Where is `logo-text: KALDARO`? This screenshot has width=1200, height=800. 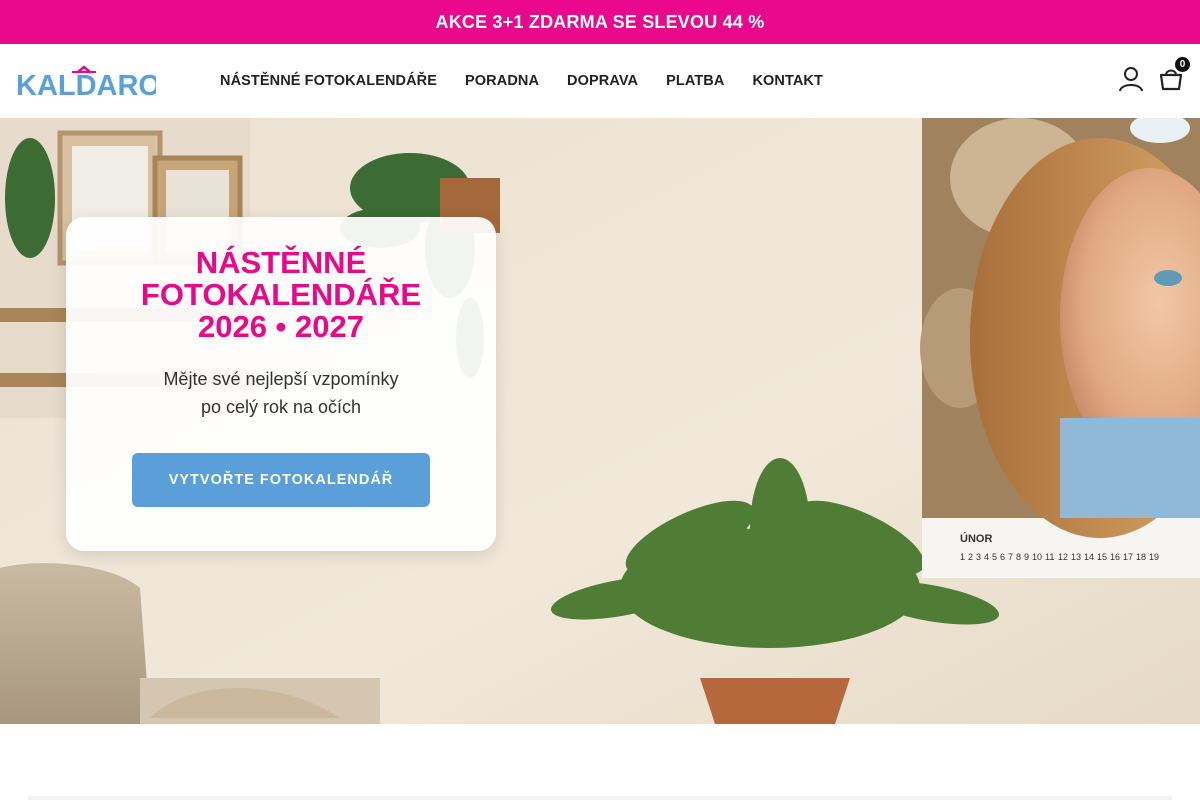 logo-text: KALDARO is located at coordinates (86, 83).